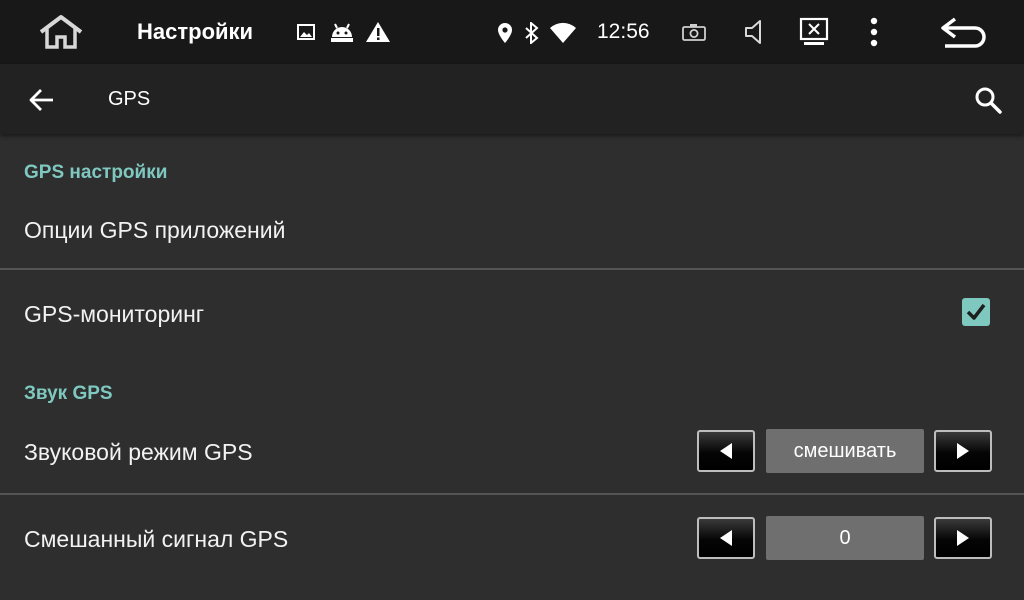 Image resolution: width=1024 pixels, height=600 pixels. Describe the element at coordinates (96, 172) in the screenshot. I see `section-header-gps-settings: GPS настройки` at that location.